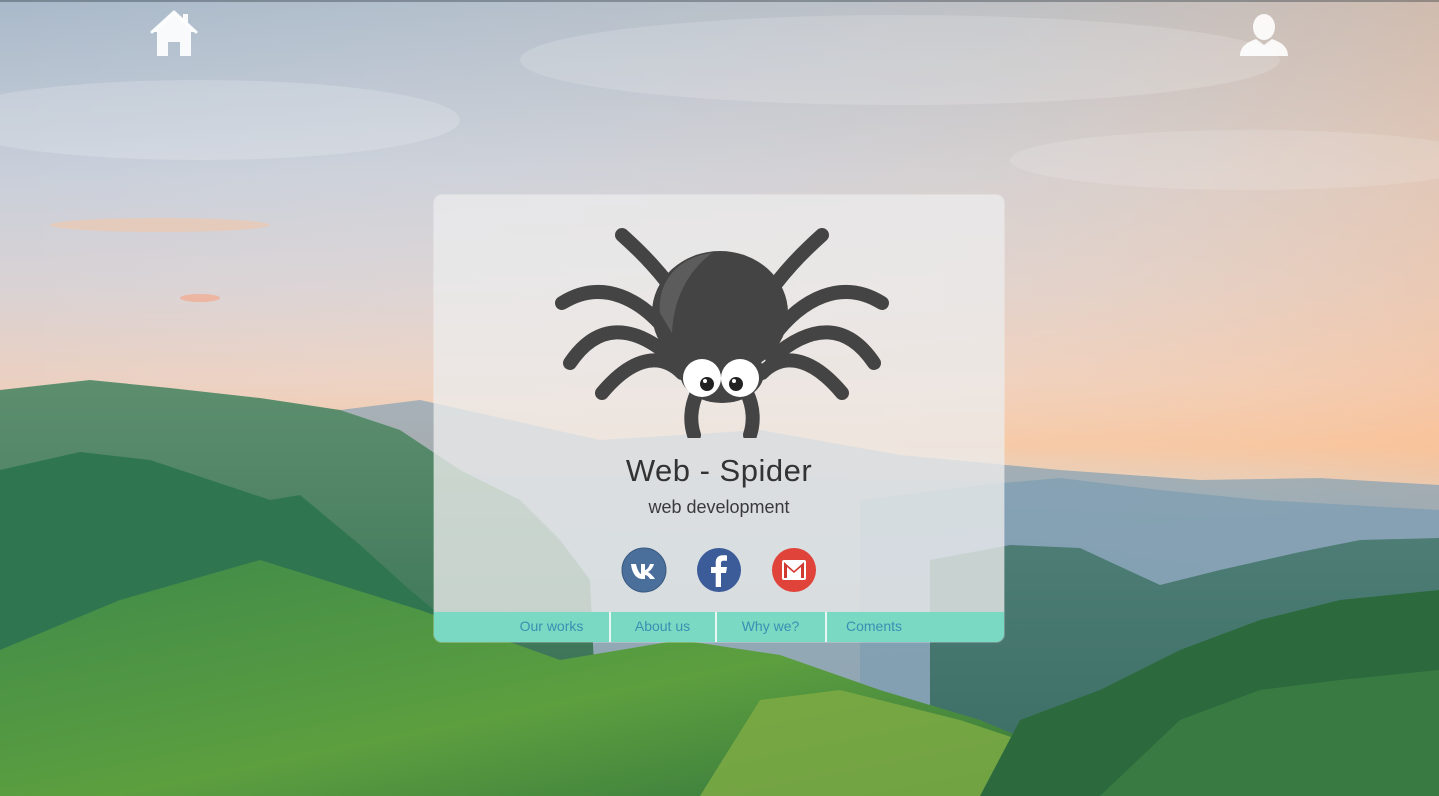  What do you see at coordinates (719, 570) in the screenshot?
I see `facebook-icon` at bounding box center [719, 570].